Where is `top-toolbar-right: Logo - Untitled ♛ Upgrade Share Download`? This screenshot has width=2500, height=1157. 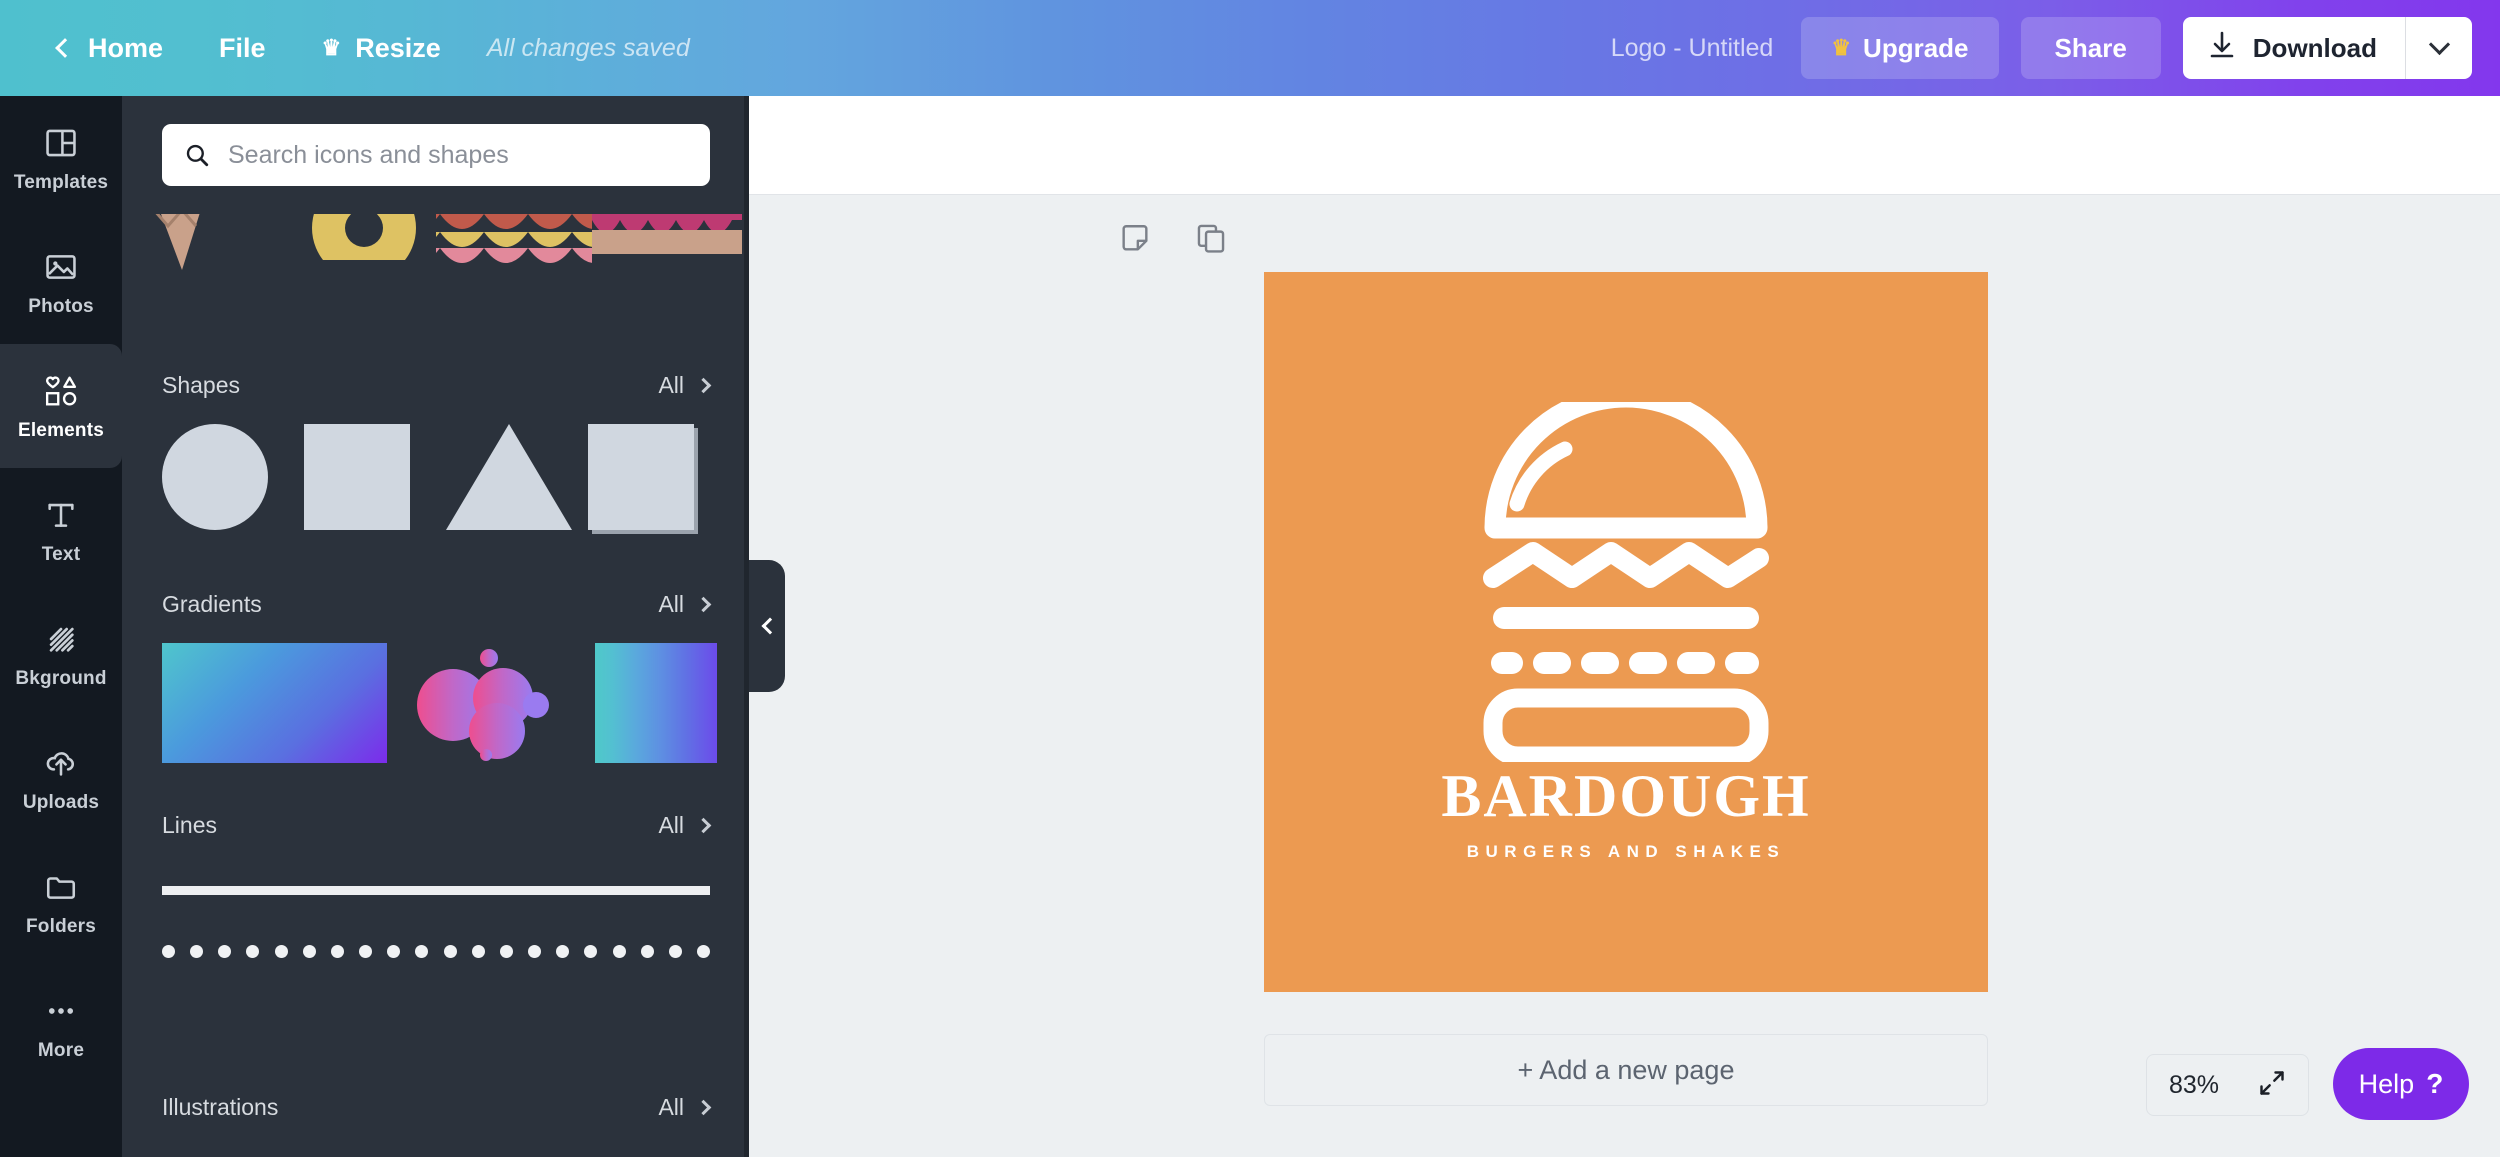
top-toolbar-right: Logo - Untitled ♛ Upgrade Share Download is located at coordinates (2055, 48).